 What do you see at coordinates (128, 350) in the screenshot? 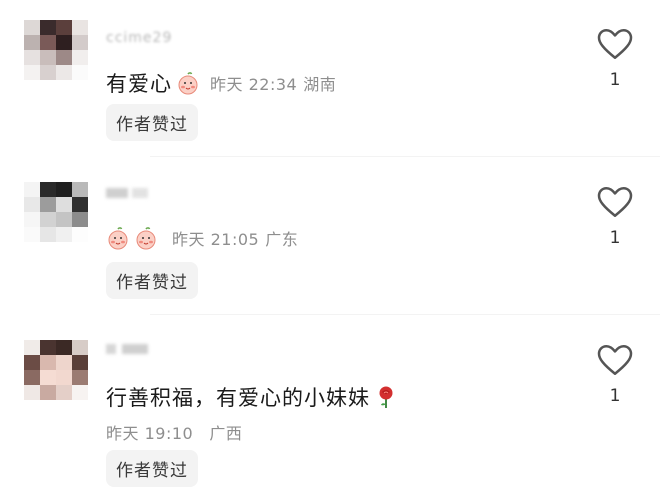
I see `username` at bounding box center [128, 350].